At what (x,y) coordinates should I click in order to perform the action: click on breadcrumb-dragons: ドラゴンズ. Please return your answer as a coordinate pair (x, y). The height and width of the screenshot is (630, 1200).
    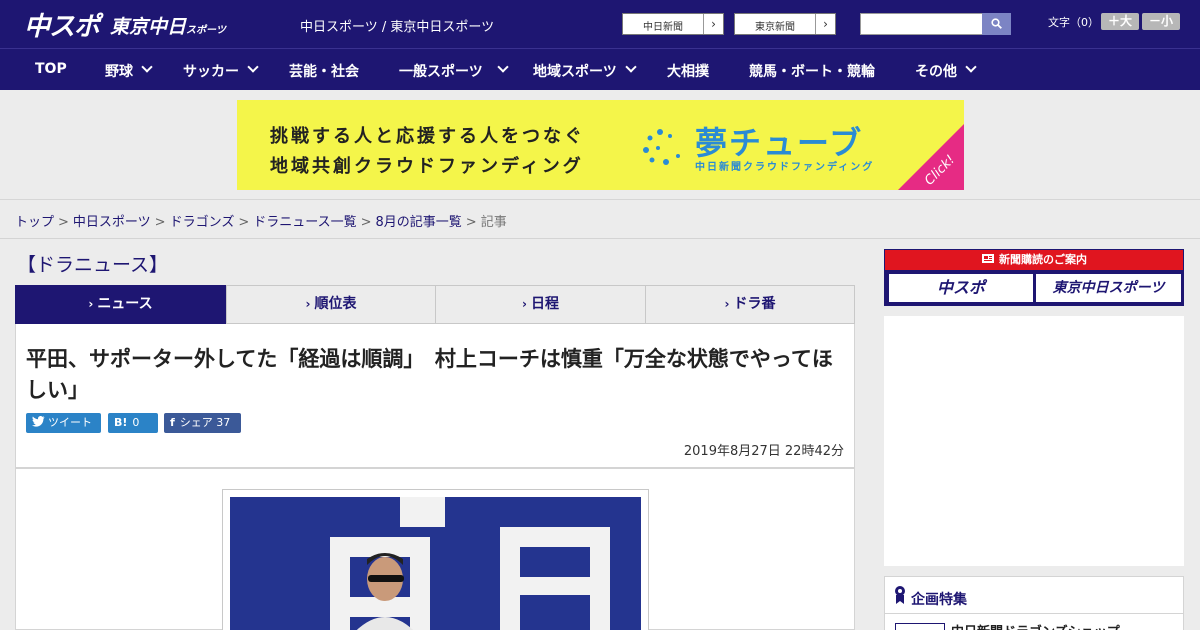
    Looking at the image, I should click on (202, 222).